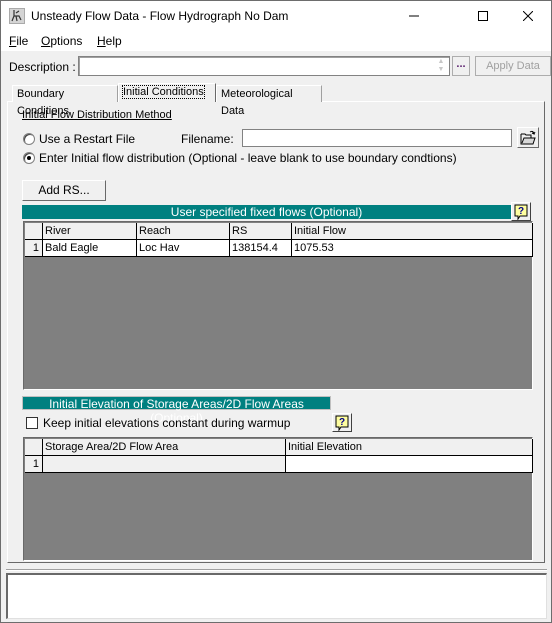  What do you see at coordinates (22, 41) in the screenshot?
I see `menu-file-label: ile` at bounding box center [22, 41].